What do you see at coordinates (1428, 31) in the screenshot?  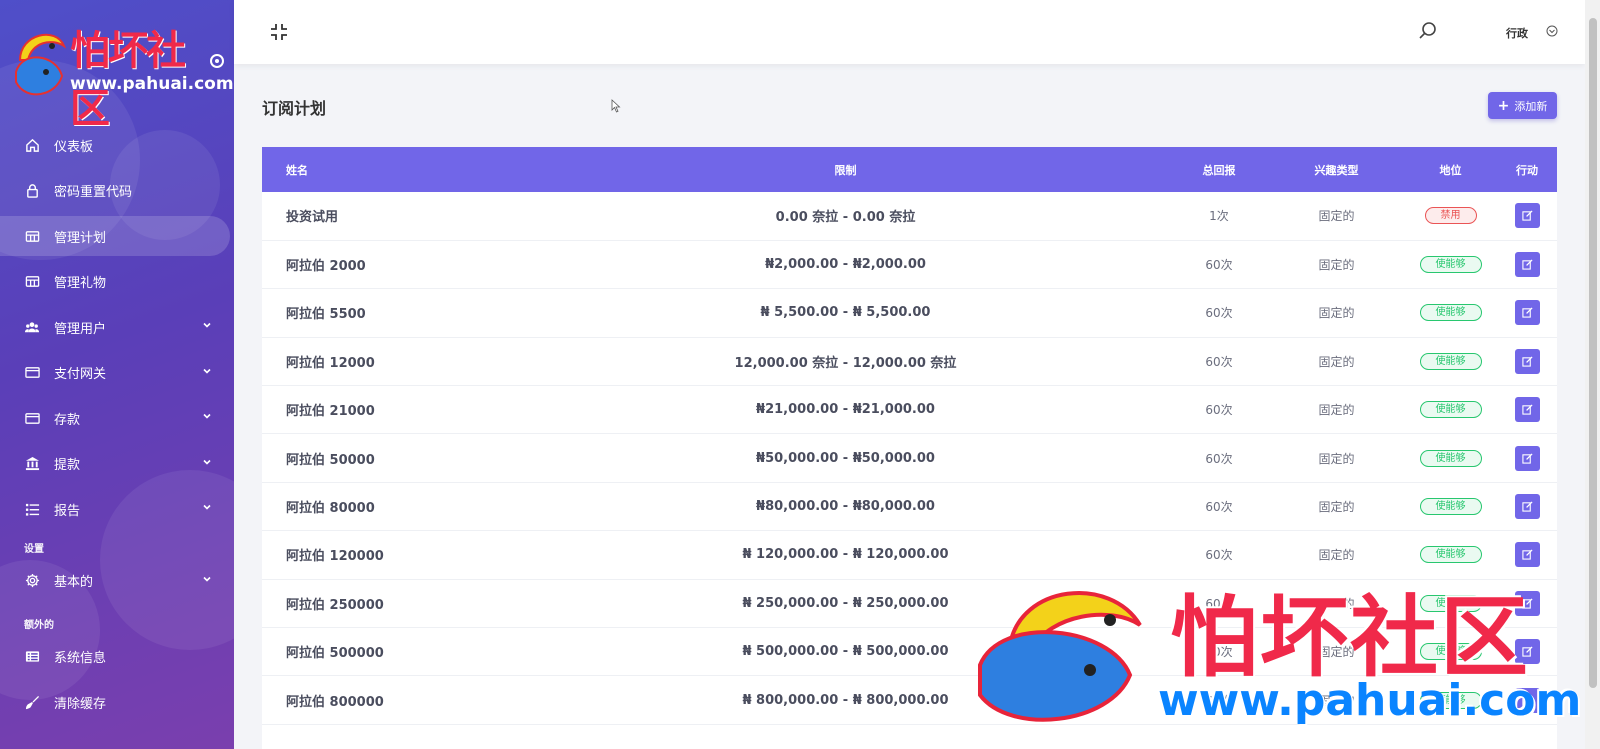 I see `search-icon` at bounding box center [1428, 31].